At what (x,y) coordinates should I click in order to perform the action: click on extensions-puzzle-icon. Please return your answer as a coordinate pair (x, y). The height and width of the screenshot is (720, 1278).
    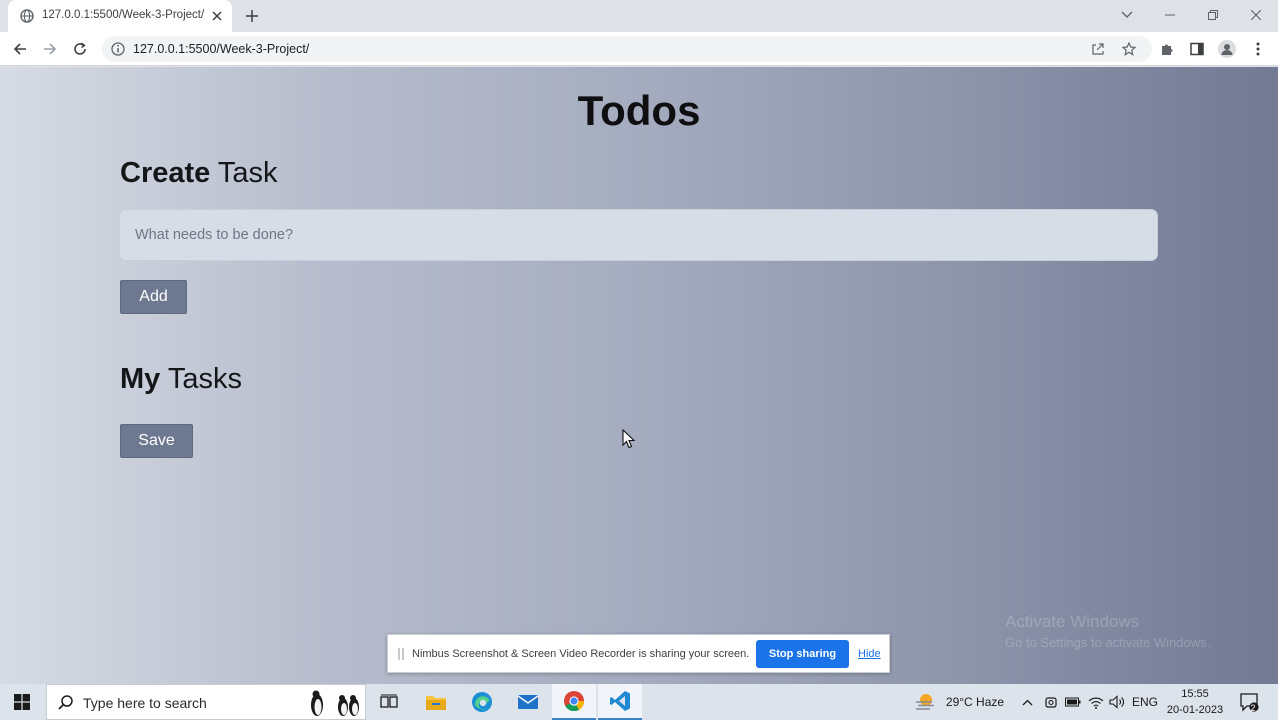
    Looking at the image, I should click on (1167, 49).